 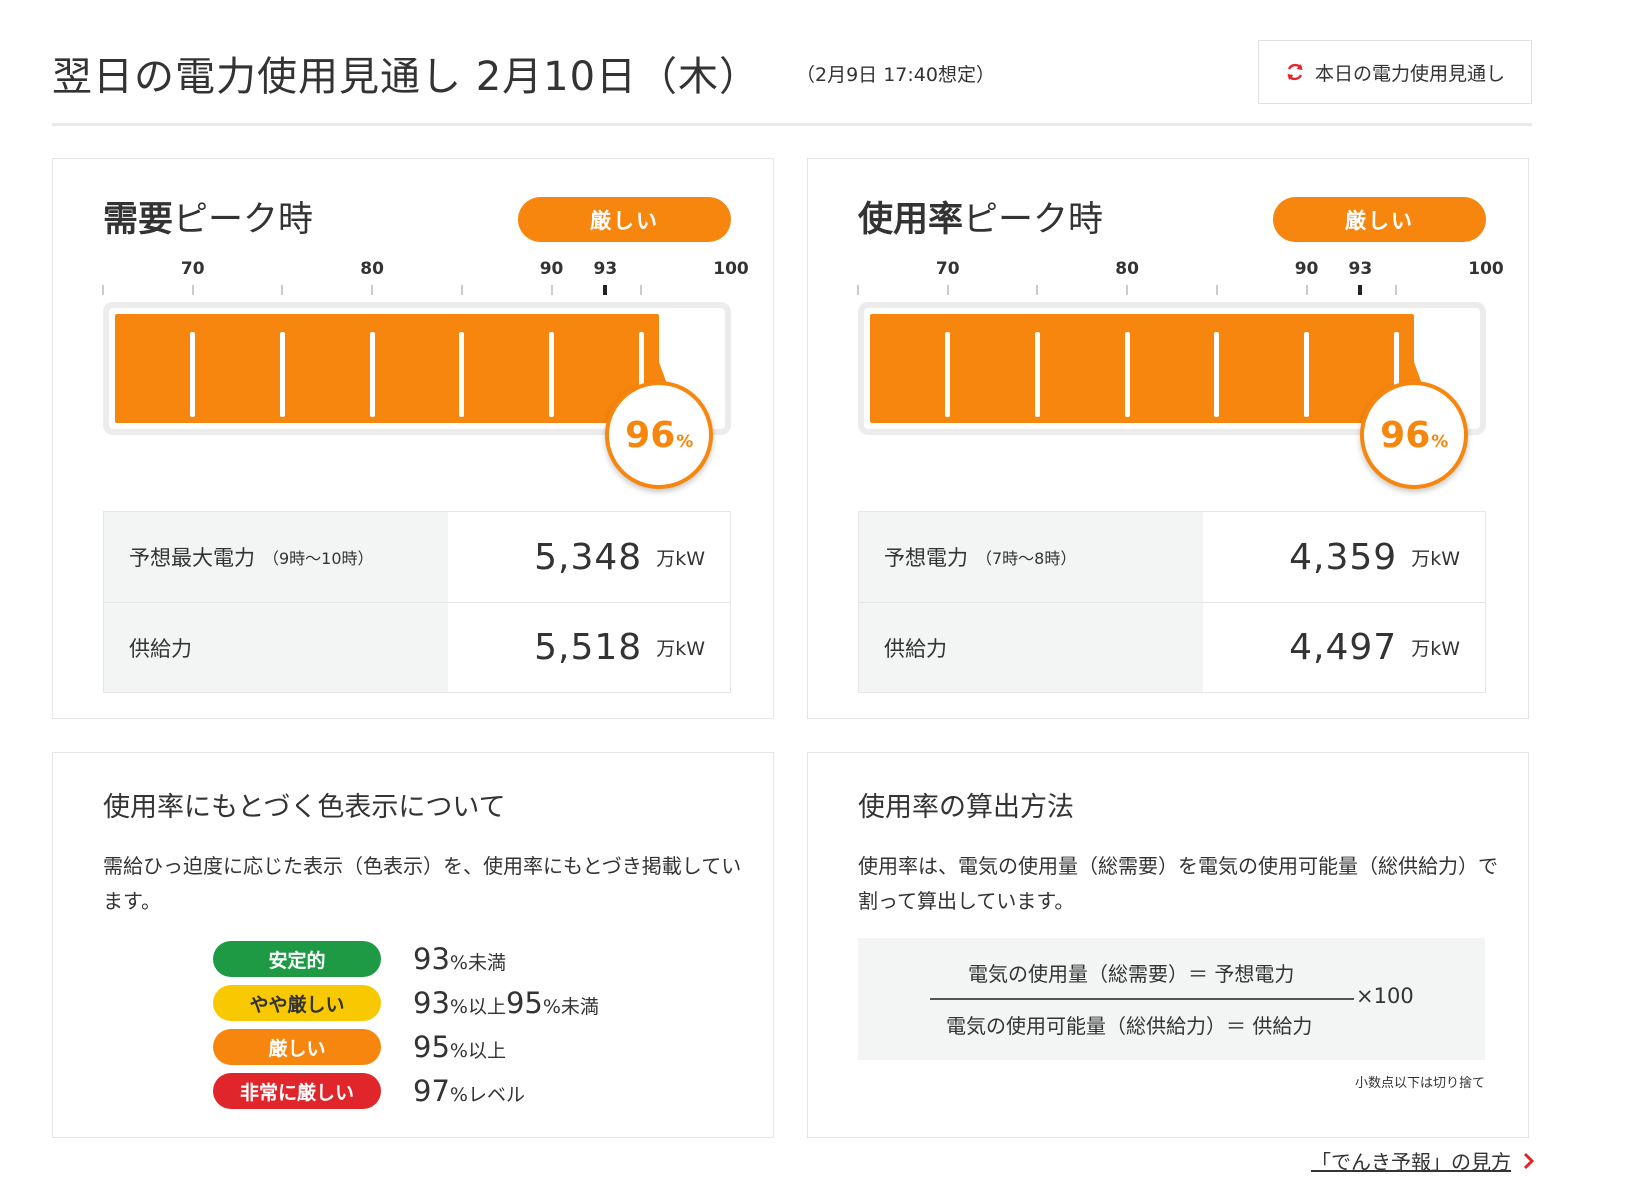 What do you see at coordinates (487, 1095) in the screenshot?
I see `legend-suffix: %レベル` at bounding box center [487, 1095].